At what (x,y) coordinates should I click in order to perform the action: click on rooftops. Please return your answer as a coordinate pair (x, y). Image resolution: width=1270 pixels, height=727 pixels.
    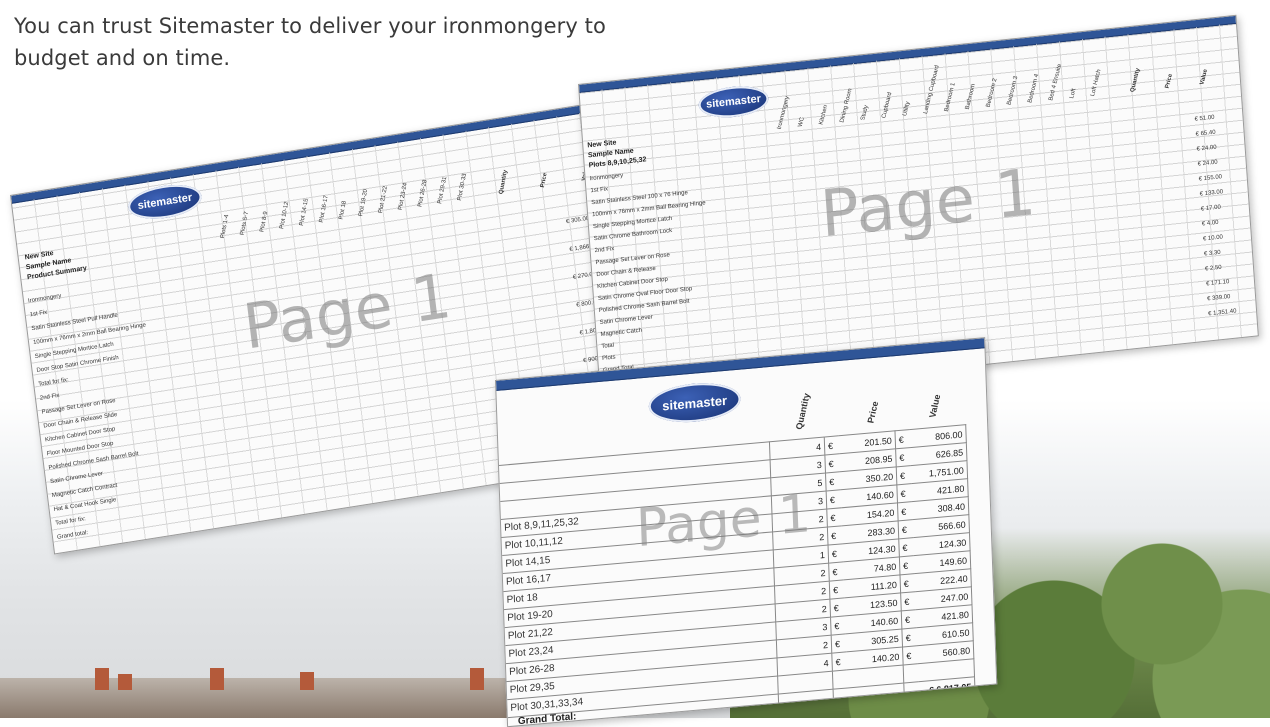
    Looking at the image, I should click on (260, 698).